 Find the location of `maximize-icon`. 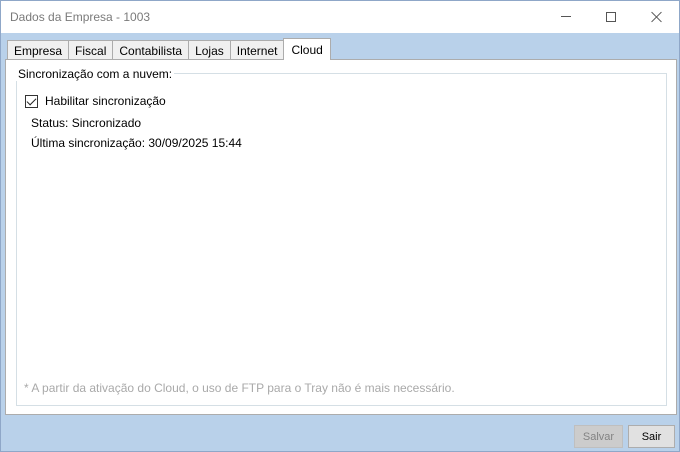

maximize-icon is located at coordinates (611, 16).